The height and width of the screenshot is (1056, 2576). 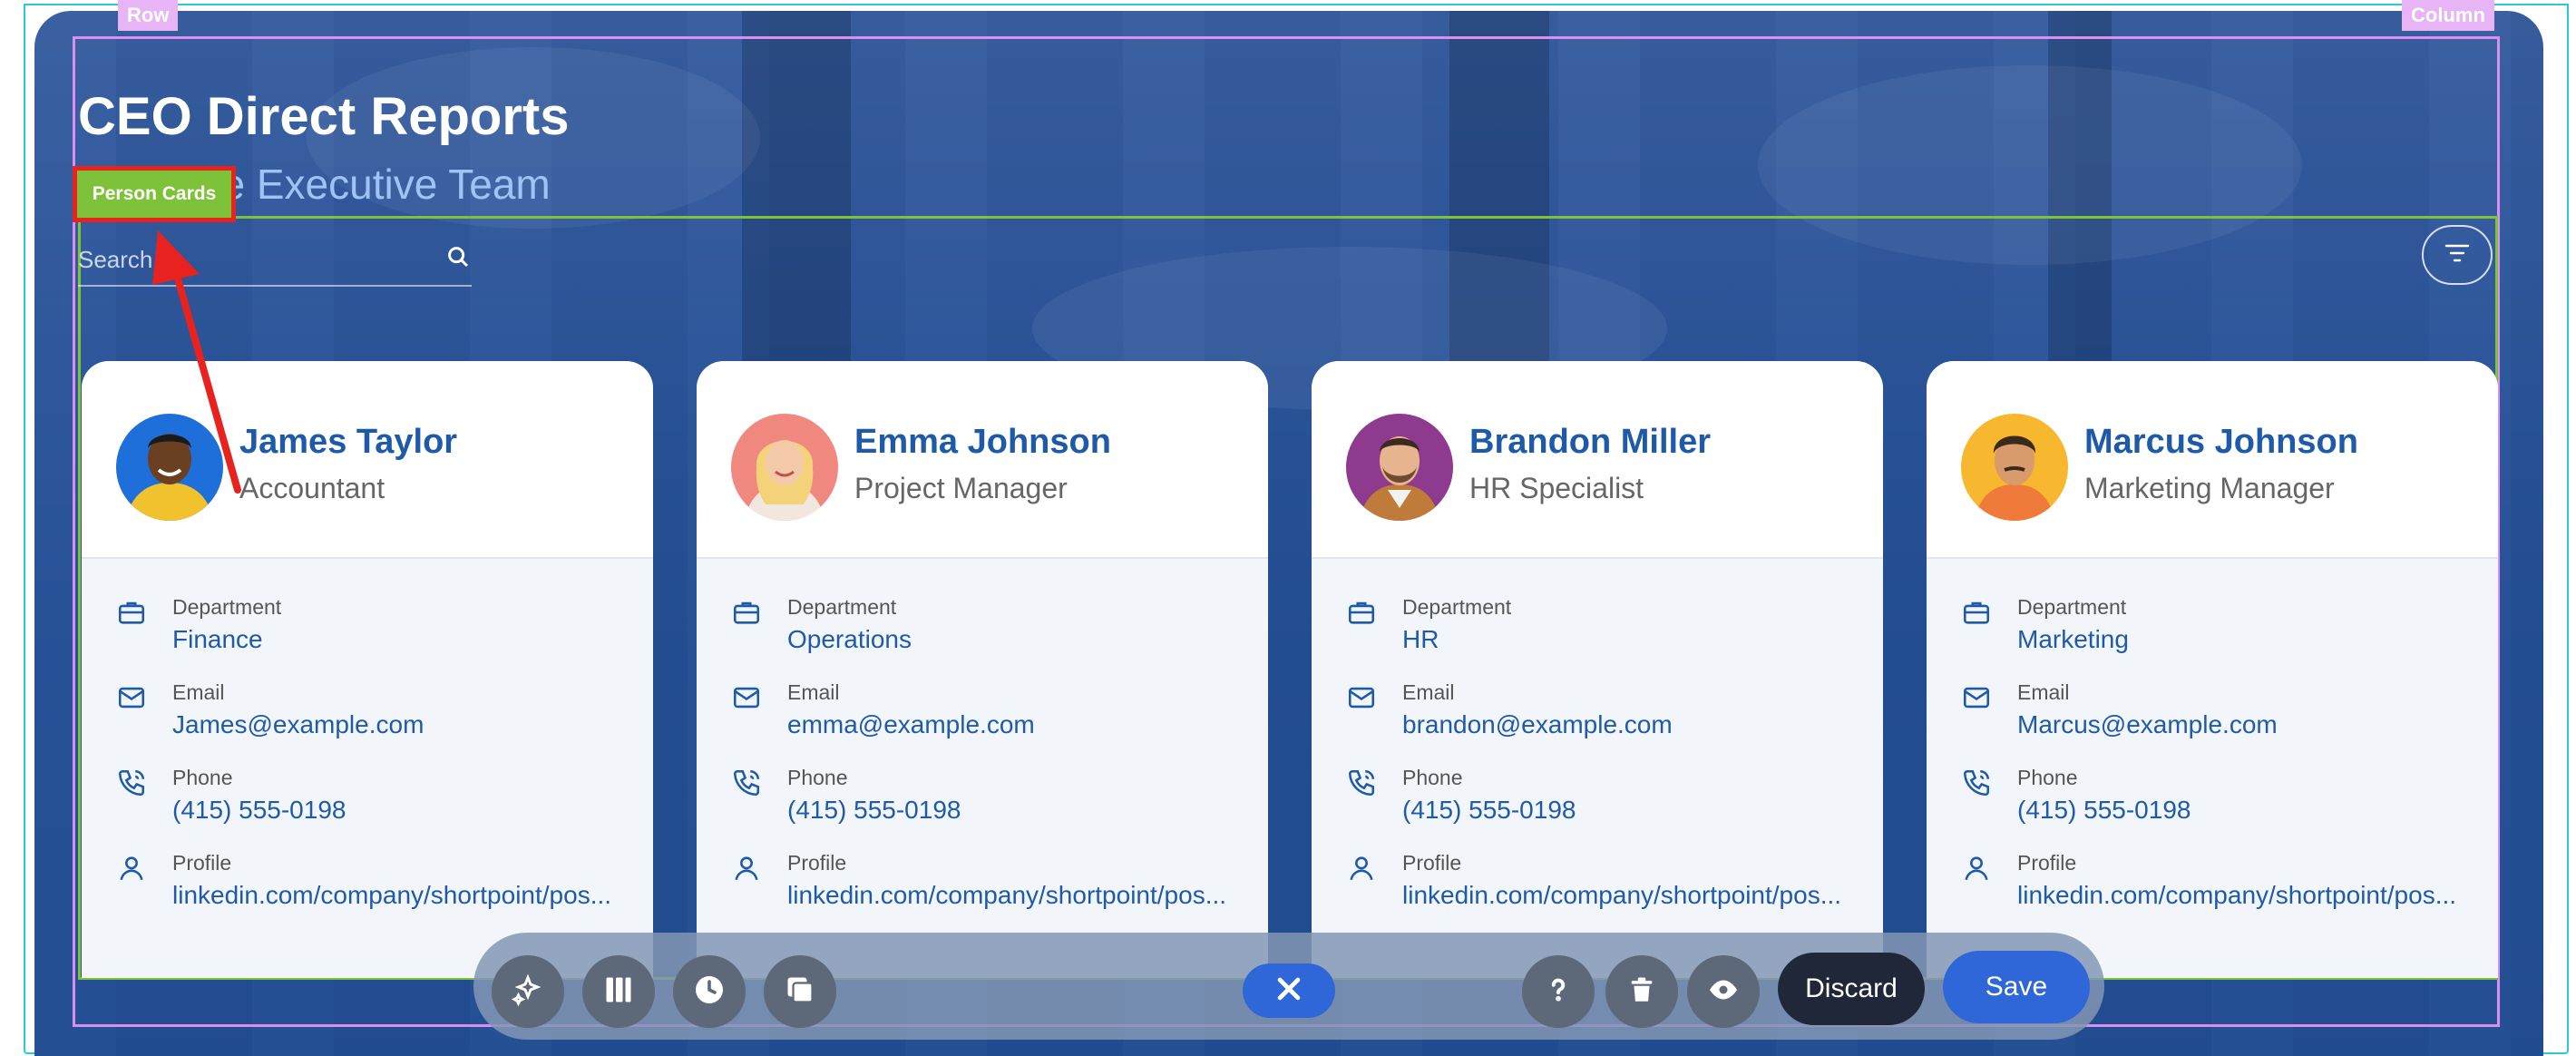 I want to click on close-icon, so click(x=1288, y=991).